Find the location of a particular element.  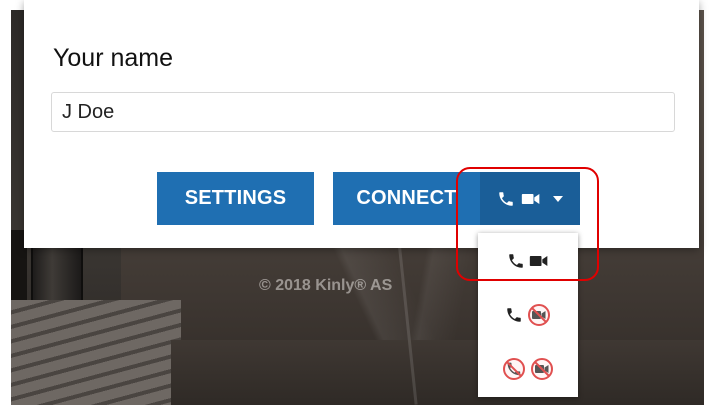

name-label: Your name is located at coordinates (113, 58).